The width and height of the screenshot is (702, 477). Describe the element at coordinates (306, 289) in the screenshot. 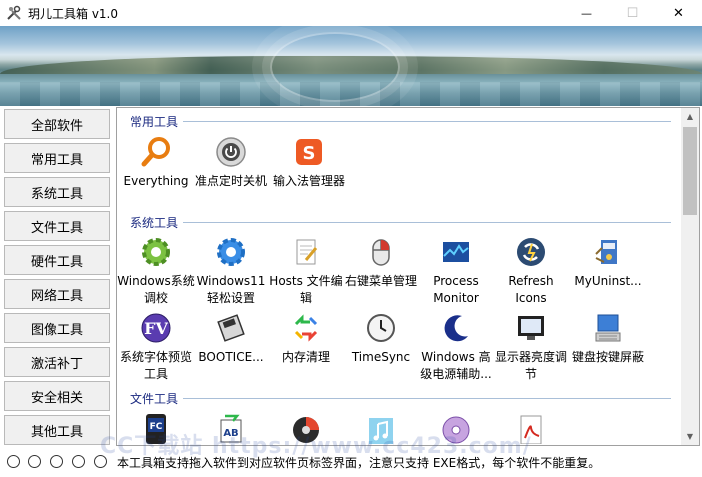

I see `tool-label: Hosts 文件编辑` at that location.